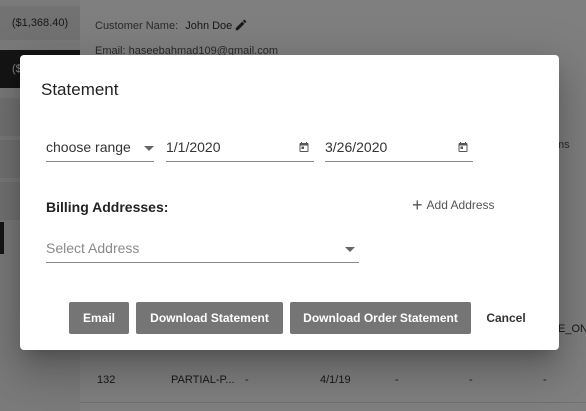  I want to click on email-button: Email, so click(99, 318).